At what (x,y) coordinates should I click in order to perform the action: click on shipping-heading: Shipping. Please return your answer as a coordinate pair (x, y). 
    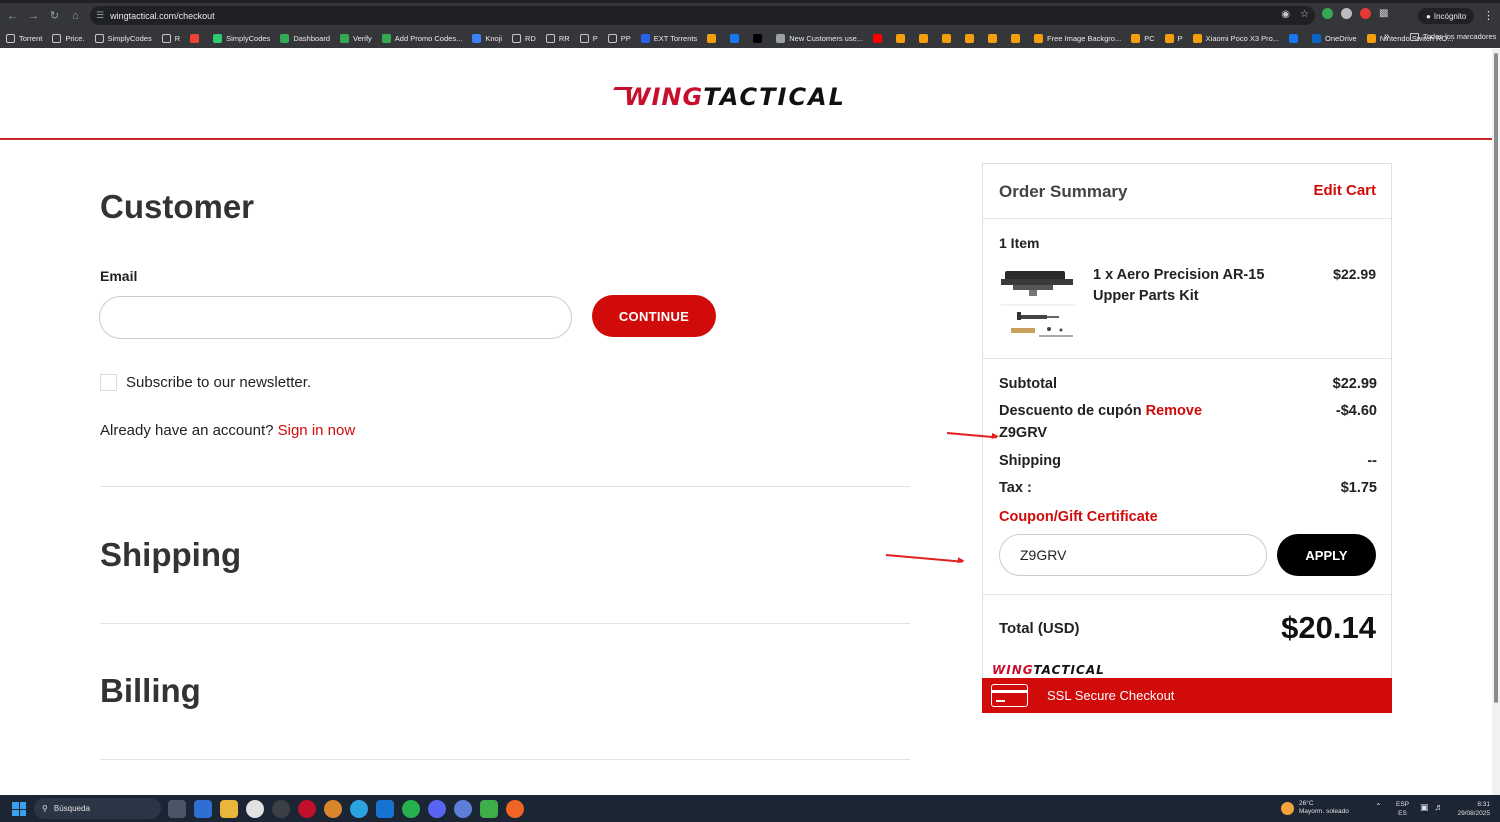
    Looking at the image, I should click on (170, 555).